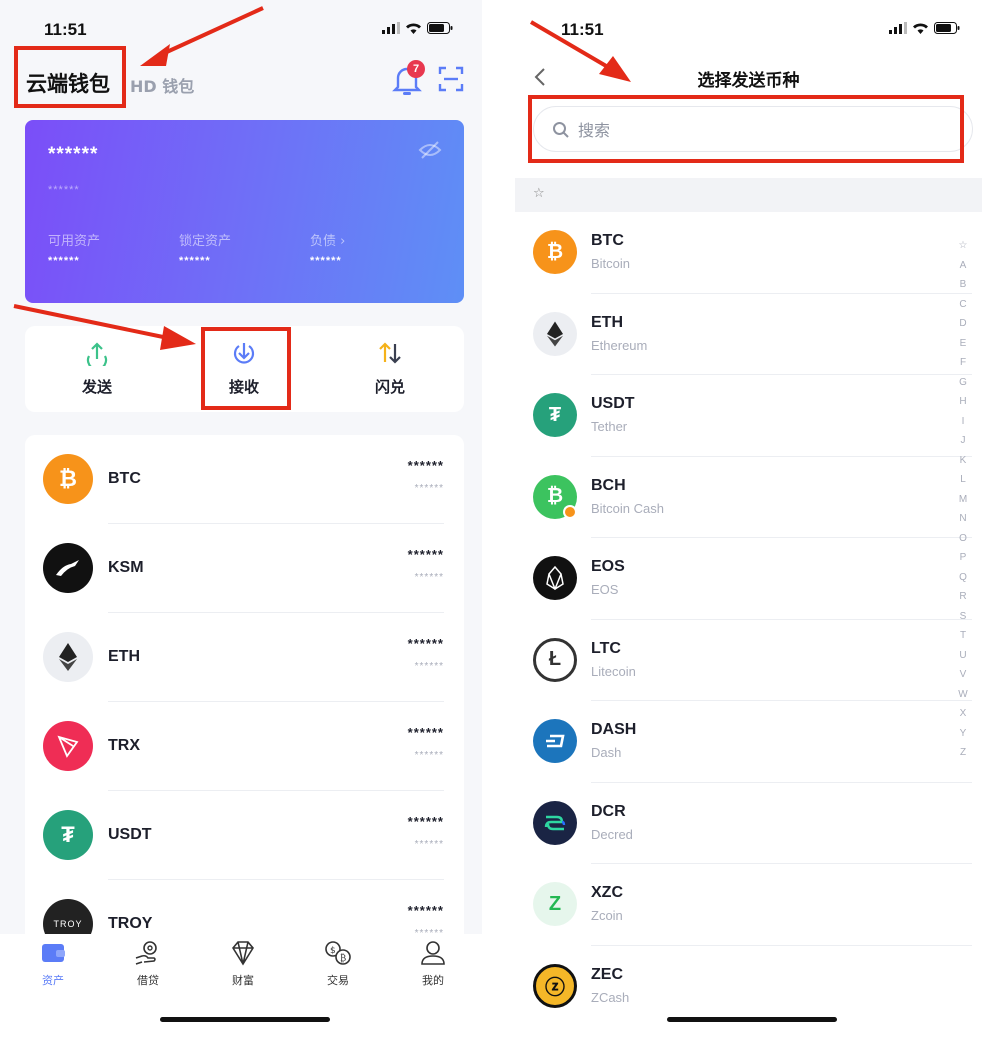  What do you see at coordinates (963, 285) in the screenshot?
I see `index-letter: B` at bounding box center [963, 285].